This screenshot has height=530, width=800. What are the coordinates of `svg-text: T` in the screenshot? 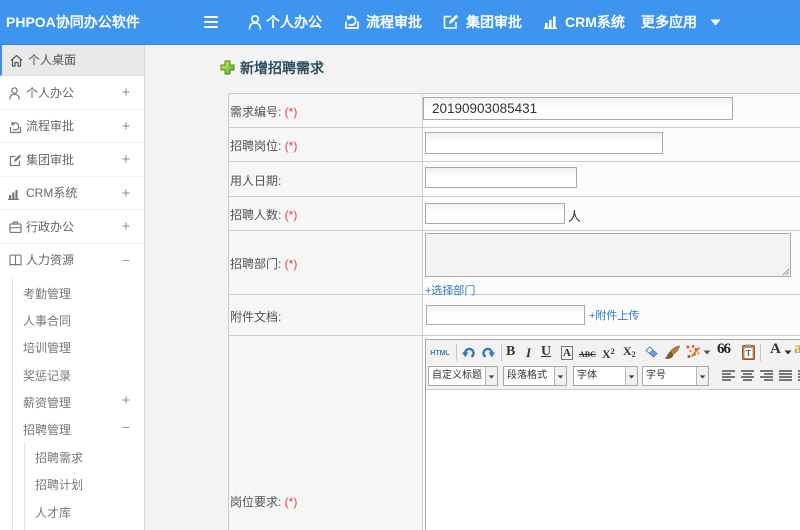 It's located at (748, 353).